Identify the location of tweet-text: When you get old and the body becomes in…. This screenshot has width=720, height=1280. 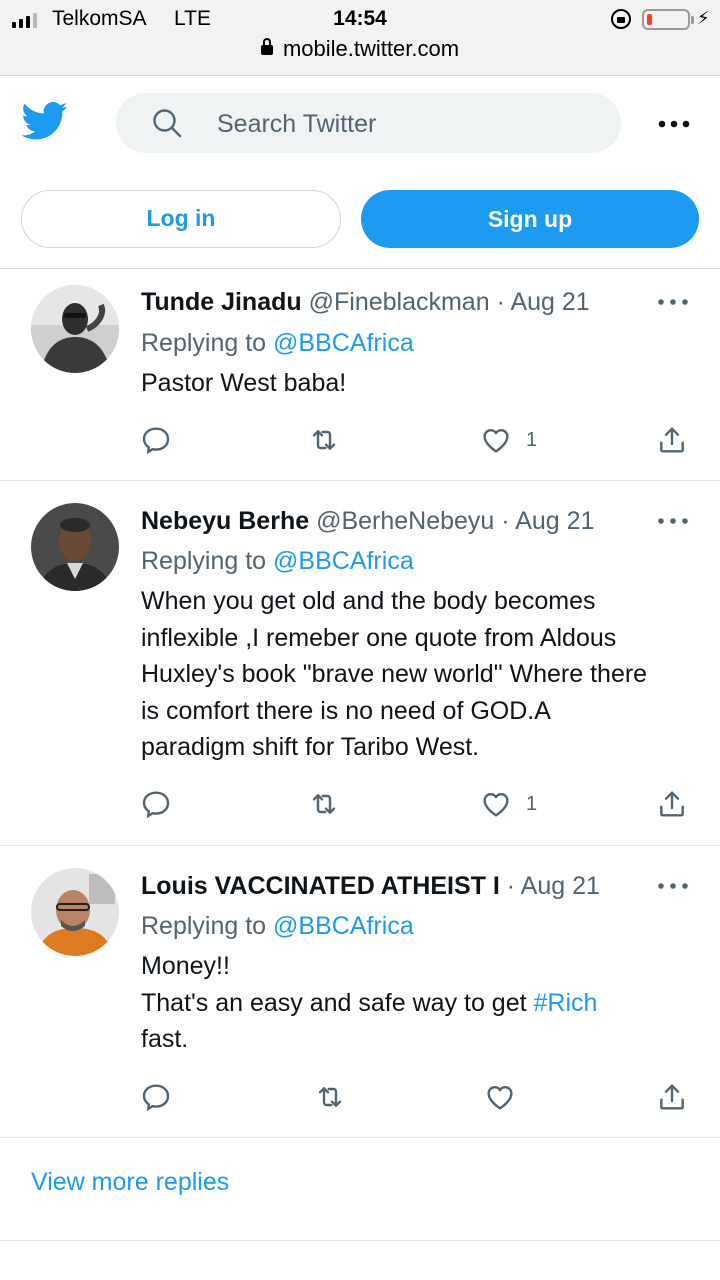
(421, 674).